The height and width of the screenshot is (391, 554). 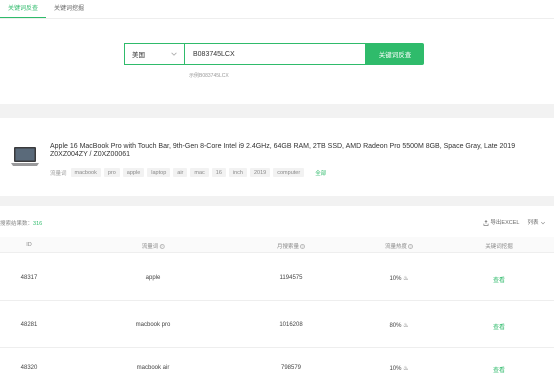 I want to click on tag-chip: mac, so click(x=199, y=172).